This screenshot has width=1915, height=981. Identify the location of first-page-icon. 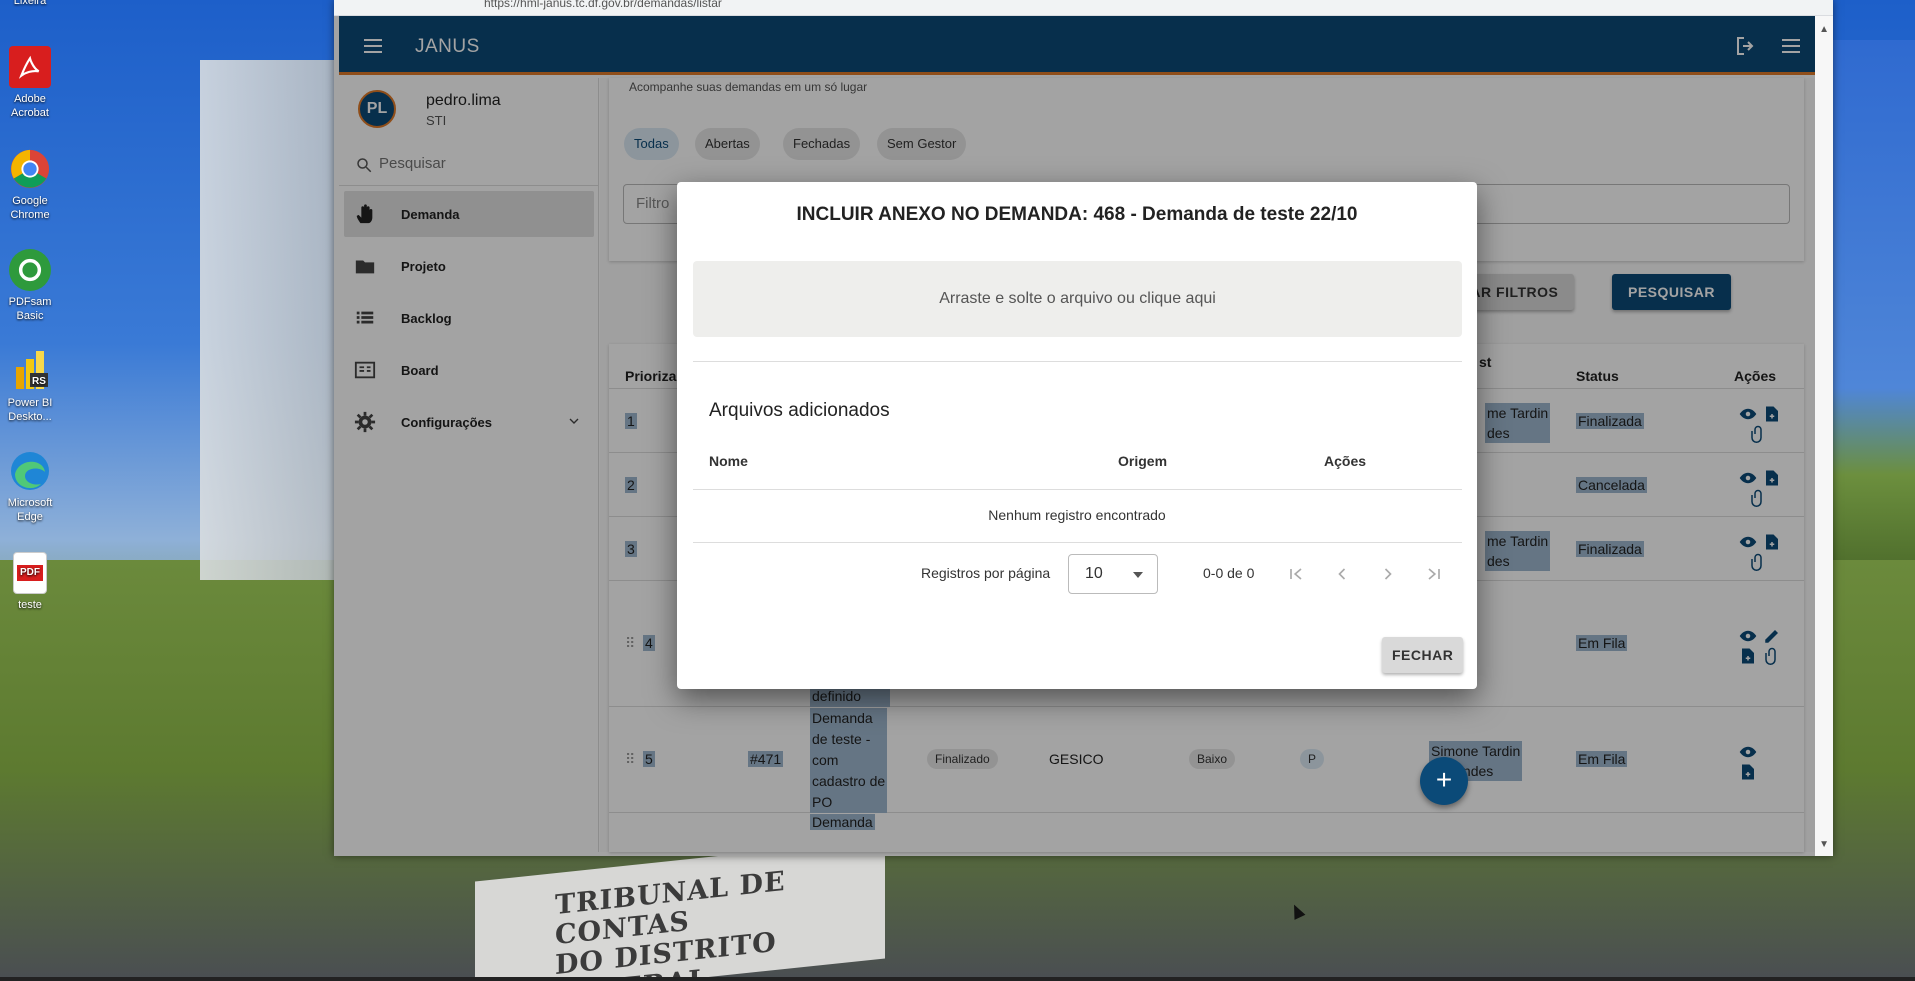
(1296, 574).